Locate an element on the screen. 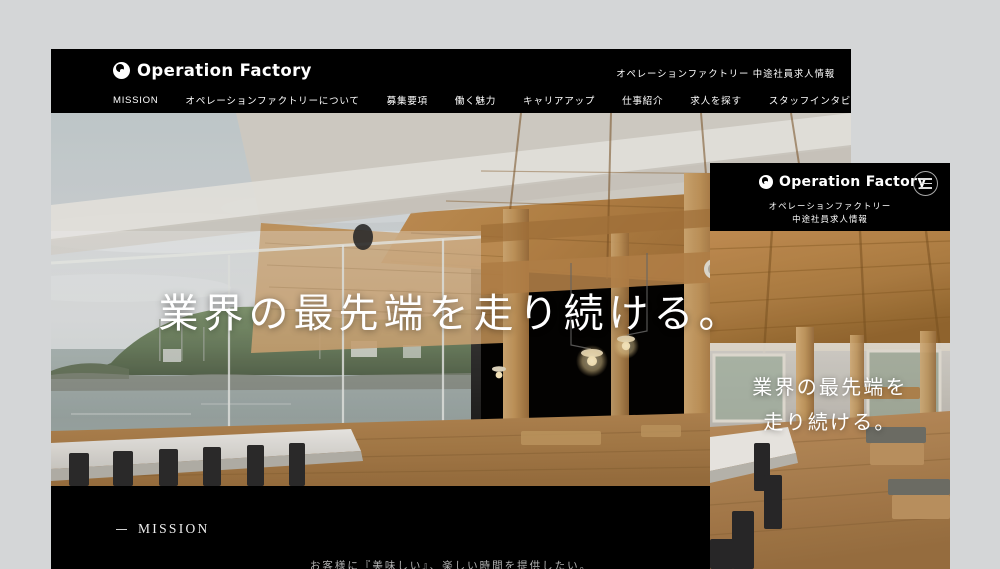 The image size is (1000, 569). header-tagline: オペレーションファクトリー 中途社員求人情報 is located at coordinates (725, 73).